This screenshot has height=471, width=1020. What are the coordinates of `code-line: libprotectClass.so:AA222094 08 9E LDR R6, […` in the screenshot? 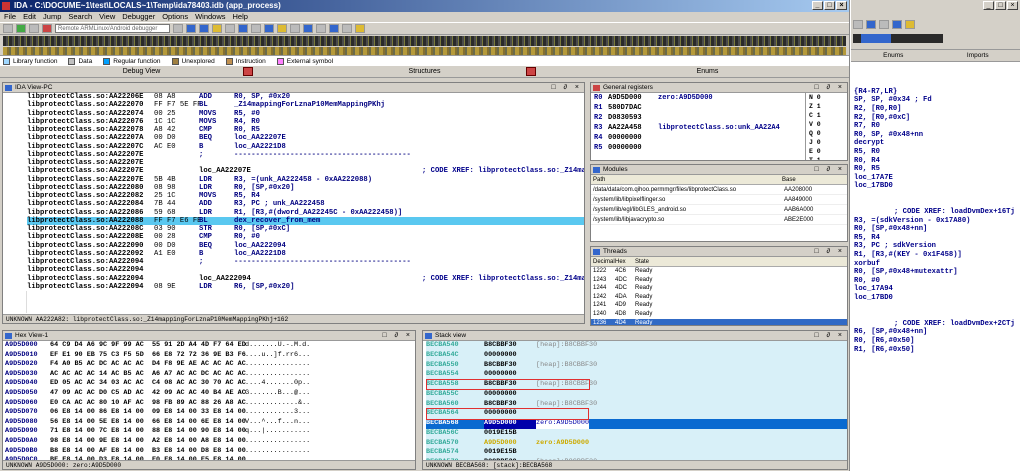 It's located at (305, 287).